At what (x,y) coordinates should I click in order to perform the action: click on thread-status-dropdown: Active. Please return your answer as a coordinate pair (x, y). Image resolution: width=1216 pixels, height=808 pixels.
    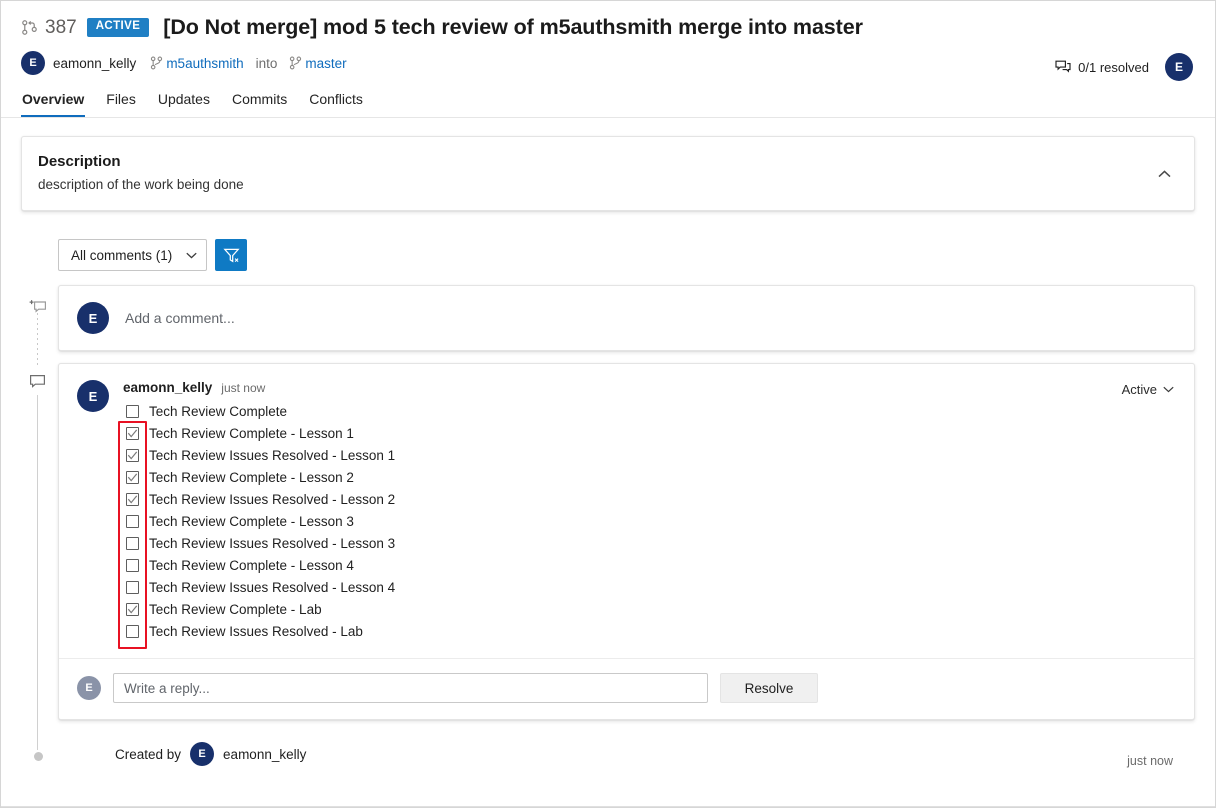
    Looking at the image, I should click on (1148, 389).